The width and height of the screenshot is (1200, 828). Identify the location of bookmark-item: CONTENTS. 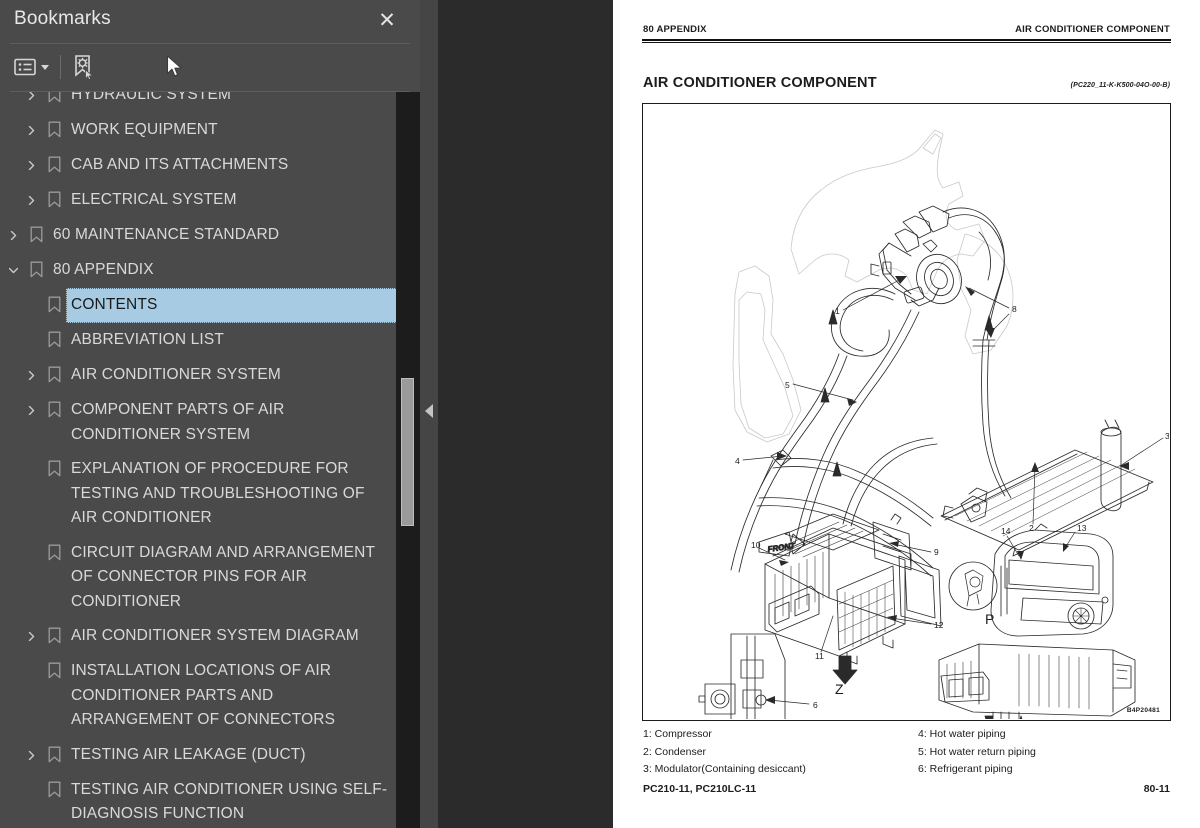
(200, 305).